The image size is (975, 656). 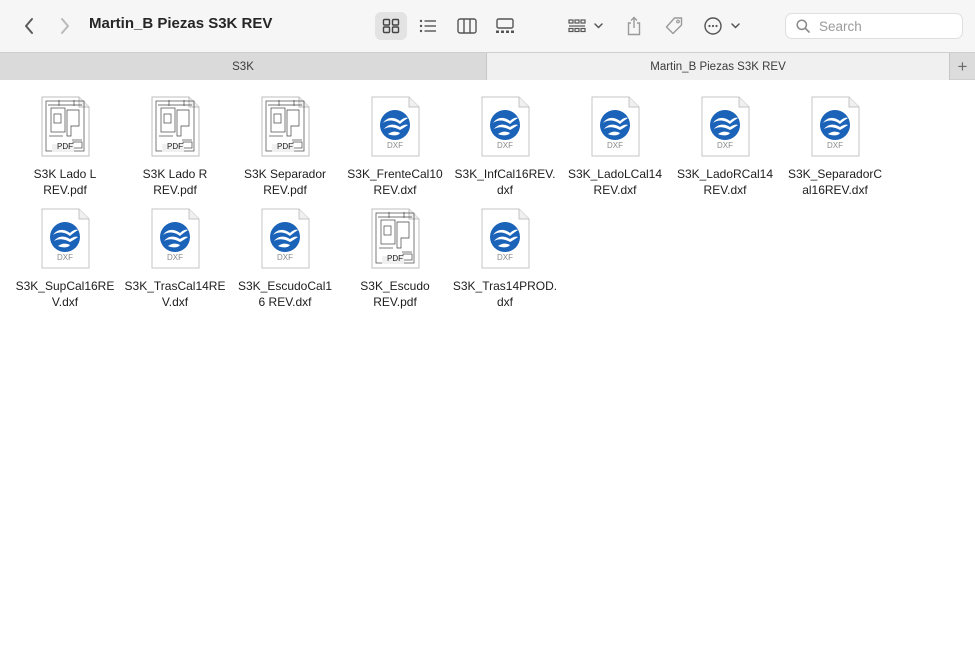 I want to click on chevron-left-icon, so click(x=29, y=26).